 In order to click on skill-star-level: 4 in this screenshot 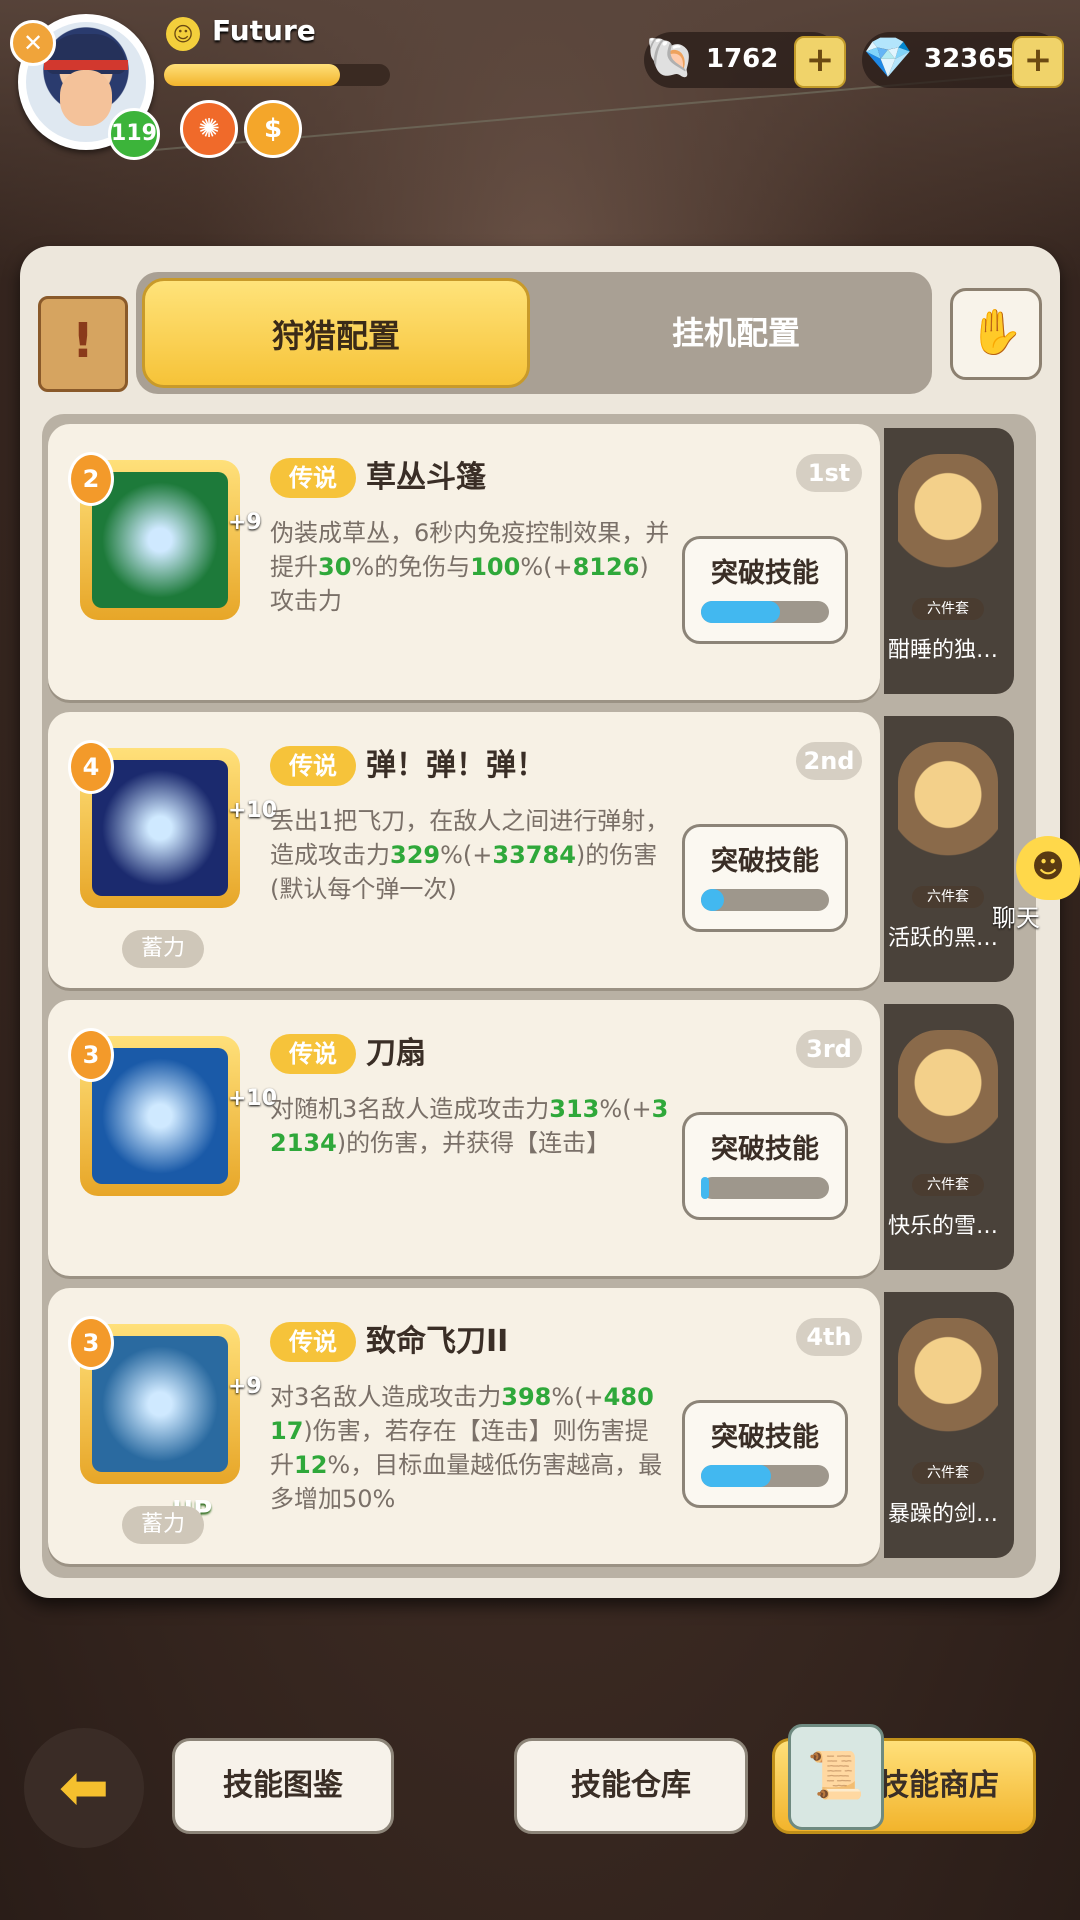, I will do `click(91, 767)`.